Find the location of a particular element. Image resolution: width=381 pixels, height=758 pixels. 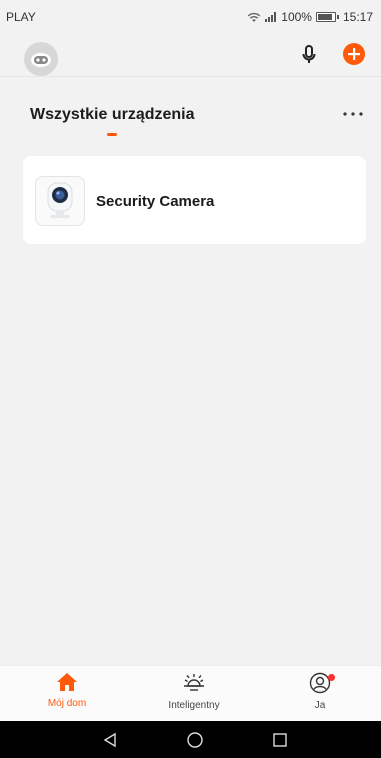

microphone-button is located at coordinates (309, 55).